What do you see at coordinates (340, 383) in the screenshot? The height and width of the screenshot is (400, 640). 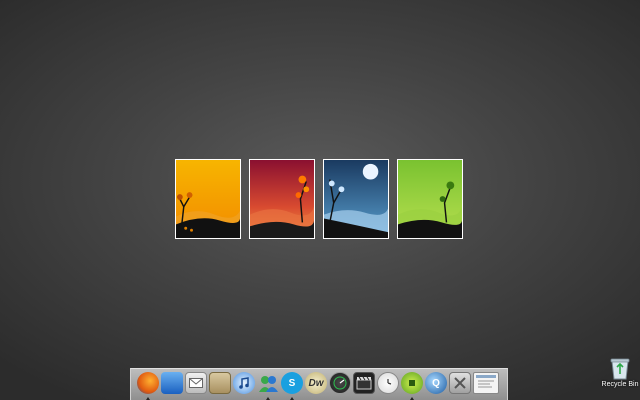 I see `speedometer-icon` at bounding box center [340, 383].